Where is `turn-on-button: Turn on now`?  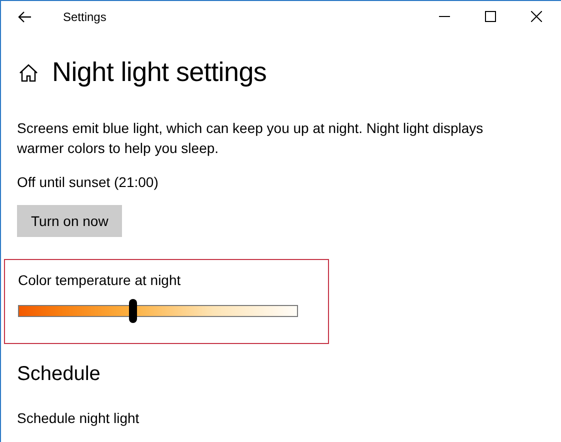 turn-on-button: Turn on now is located at coordinates (69, 221).